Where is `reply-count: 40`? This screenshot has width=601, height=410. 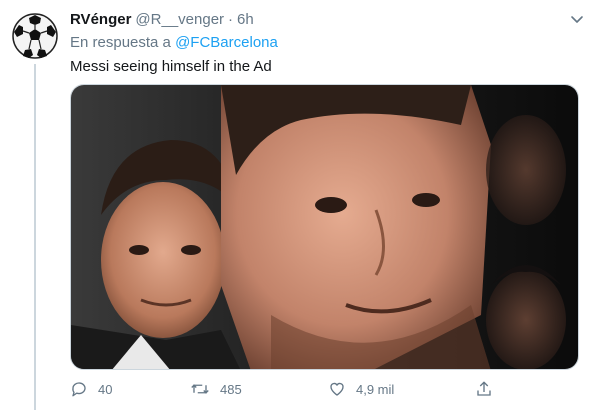
reply-count: 40 is located at coordinates (105, 389).